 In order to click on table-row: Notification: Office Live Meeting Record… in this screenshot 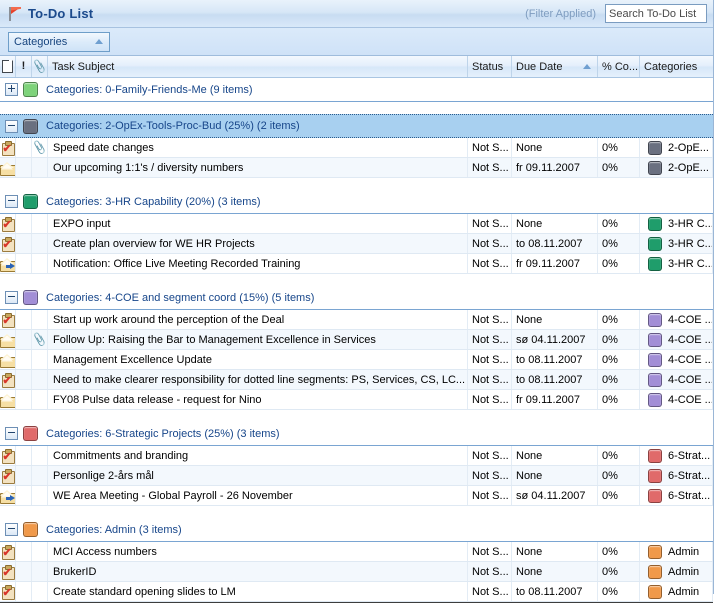, I will do `click(356, 264)`.